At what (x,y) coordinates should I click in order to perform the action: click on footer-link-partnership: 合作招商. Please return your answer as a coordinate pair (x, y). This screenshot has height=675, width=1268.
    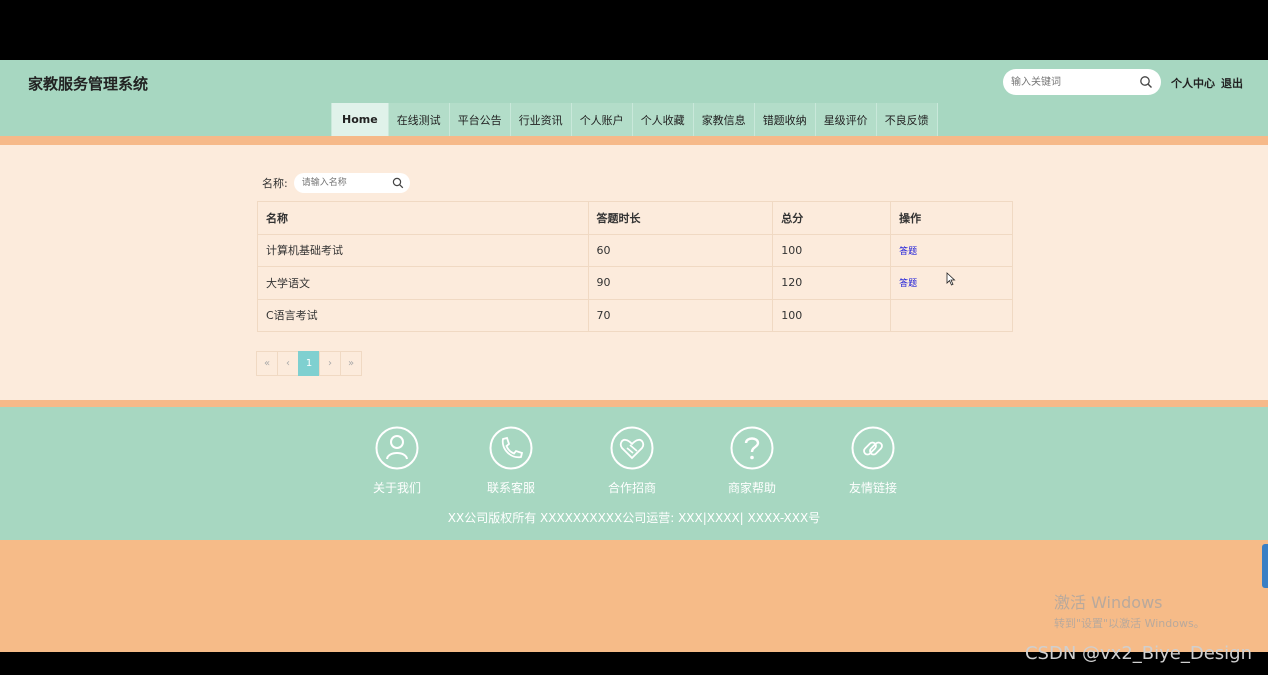
    Looking at the image, I should click on (632, 461).